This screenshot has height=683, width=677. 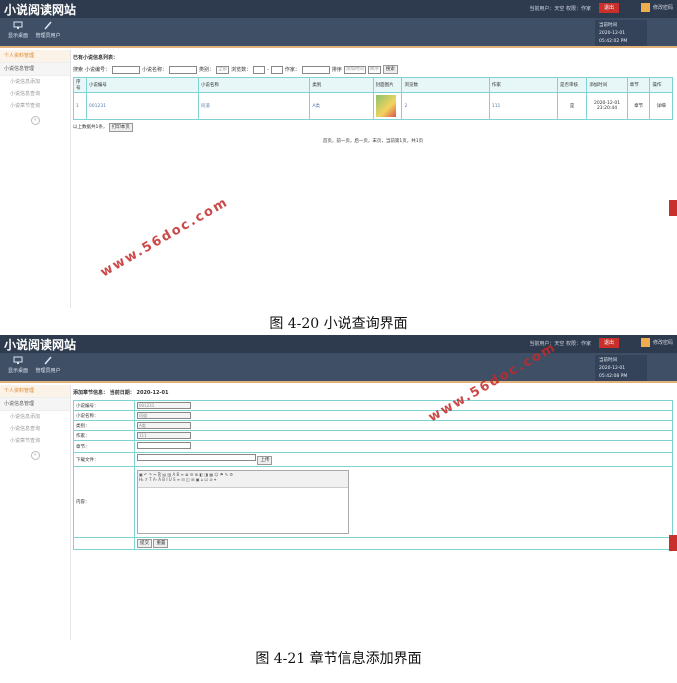 What do you see at coordinates (338, 9) in the screenshot?
I see `top-bar: 小说阅读网站 当前用户：天空 权限：作家 退出 修改密码` at bounding box center [338, 9].